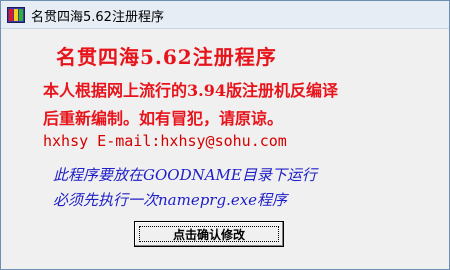  I want to click on confirm-modify-label: 点击确认修改, so click(208, 234).